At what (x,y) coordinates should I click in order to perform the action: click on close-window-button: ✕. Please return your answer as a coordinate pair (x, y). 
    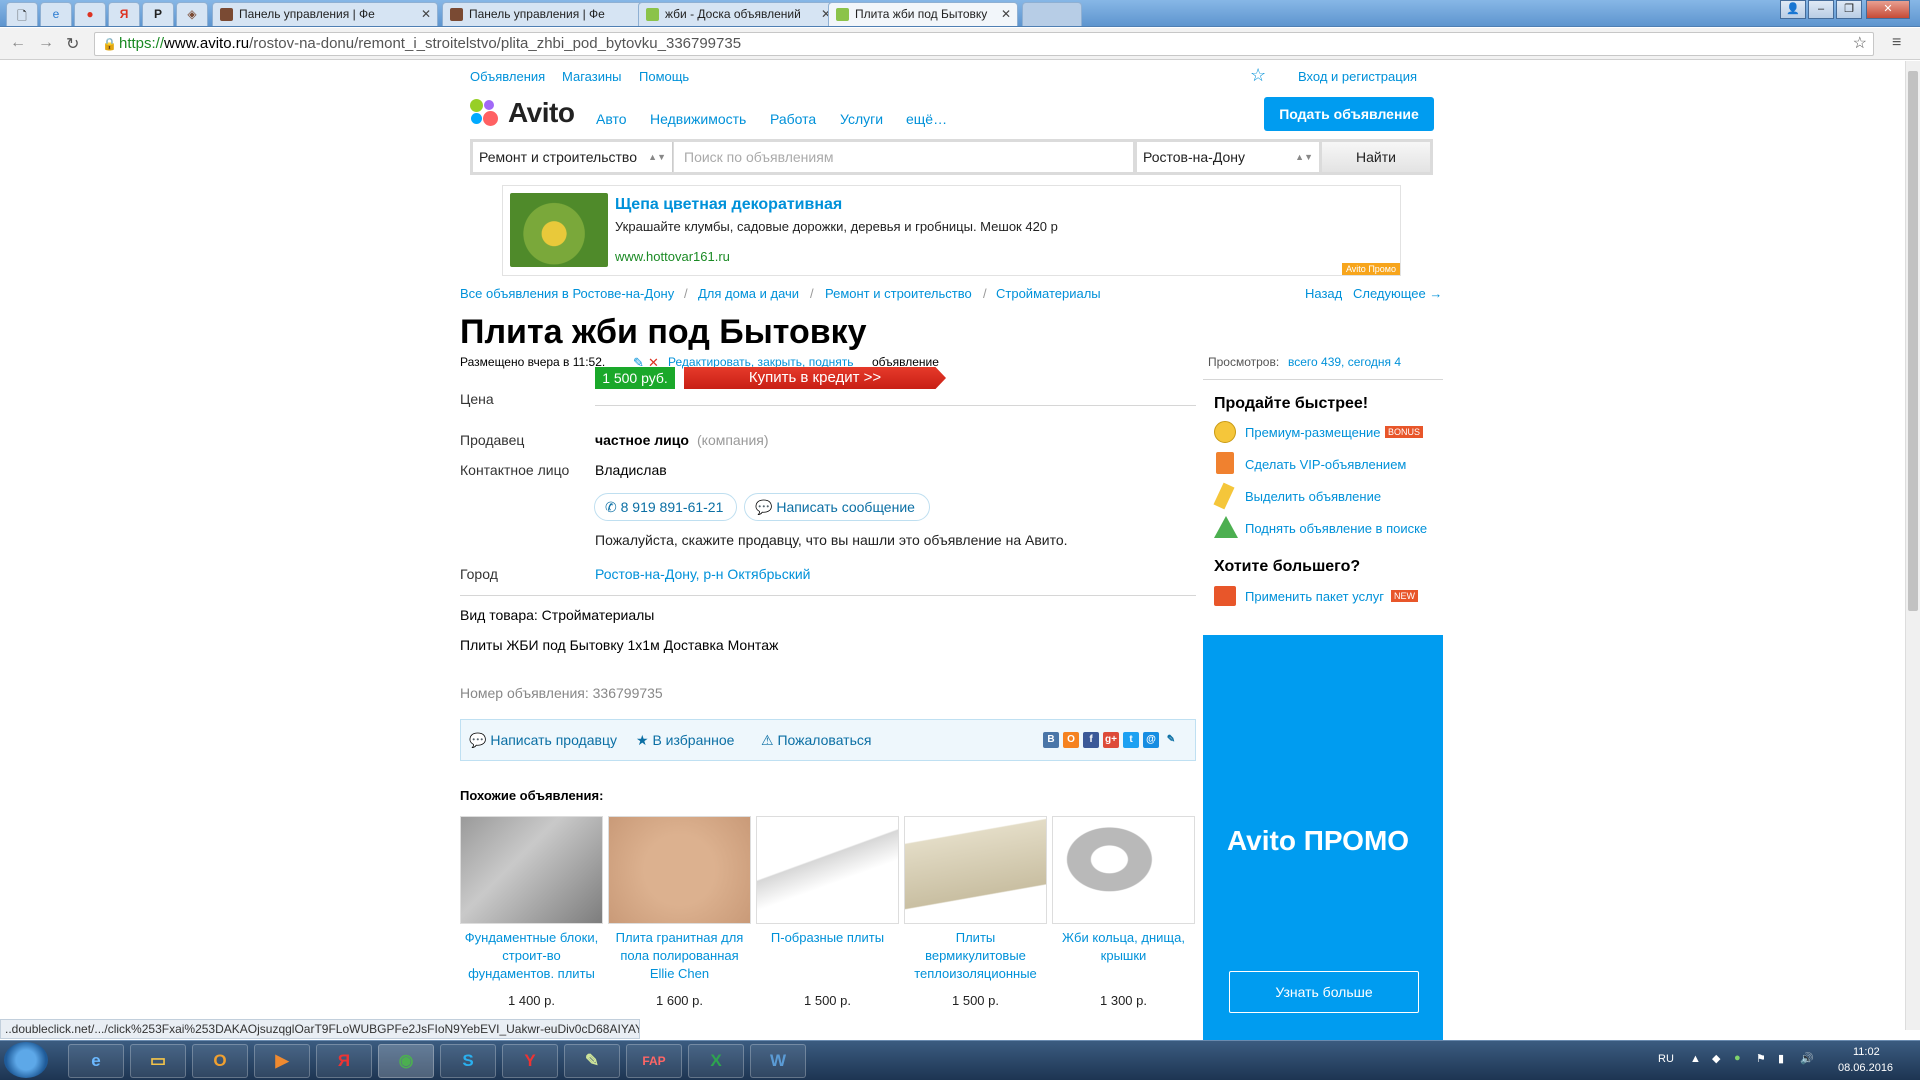
    Looking at the image, I should click on (1888, 9).